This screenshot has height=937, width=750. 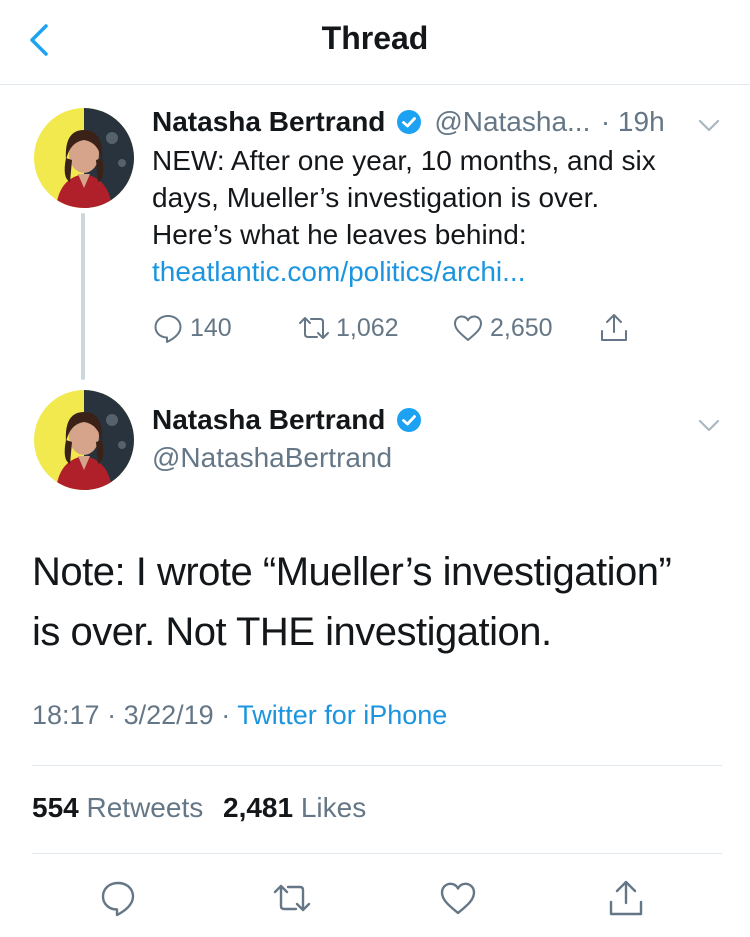 What do you see at coordinates (258, 807) in the screenshot?
I see `likes-count: 2,481` at bounding box center [258, 807].